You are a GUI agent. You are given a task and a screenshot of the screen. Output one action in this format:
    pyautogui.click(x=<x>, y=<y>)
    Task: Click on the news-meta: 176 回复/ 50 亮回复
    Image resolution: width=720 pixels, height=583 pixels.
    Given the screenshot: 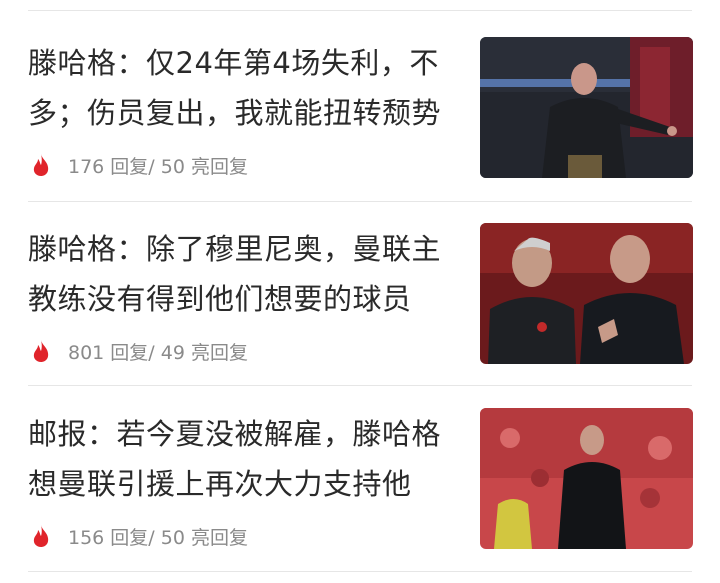 What is the action you would take?
    pyautogui.click(x=140, y=165)
    